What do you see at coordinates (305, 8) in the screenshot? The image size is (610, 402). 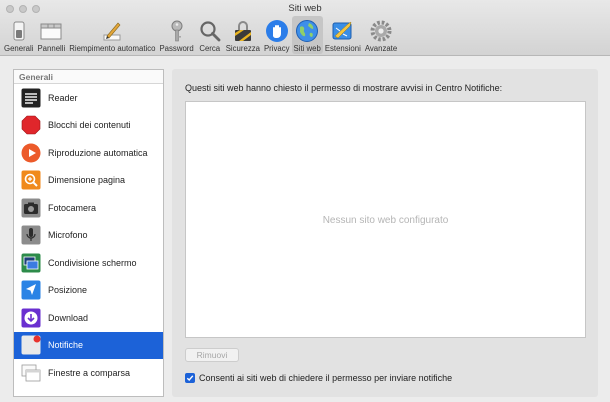 I see `window-title: Siti web` at bounding box center [305, 8].